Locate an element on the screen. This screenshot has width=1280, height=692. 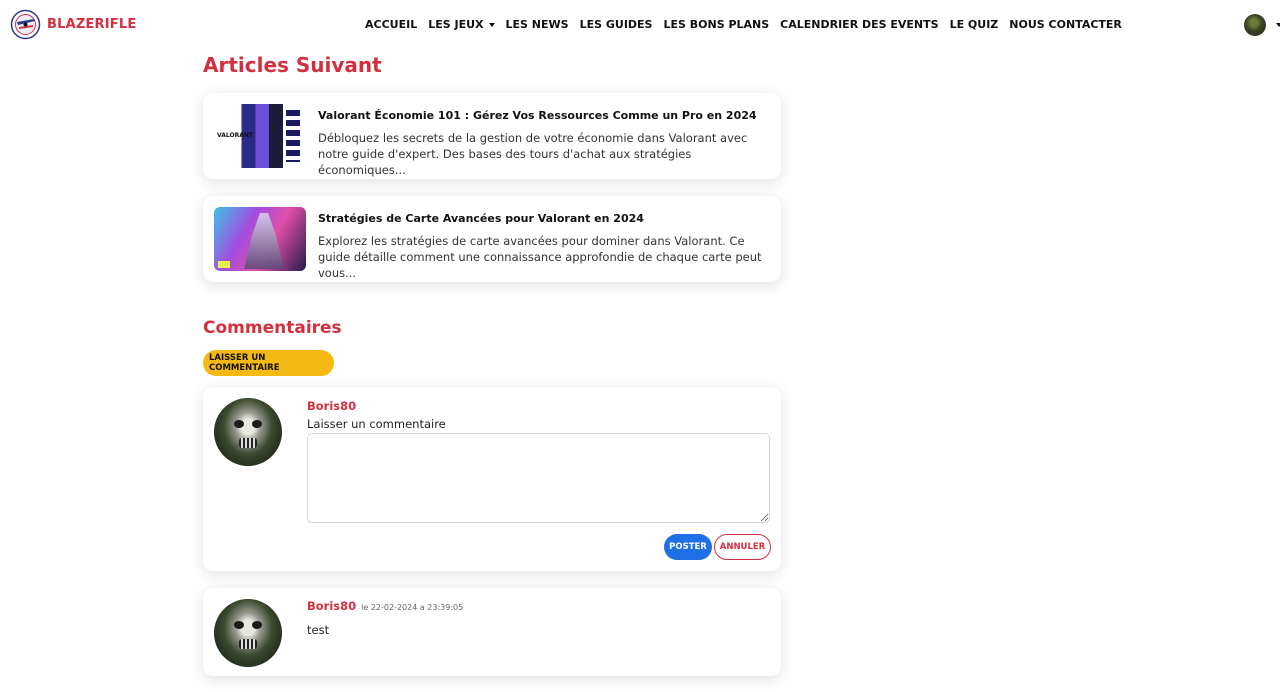
article-thumbnail: VALORANT is located at coordinates (260, 136).